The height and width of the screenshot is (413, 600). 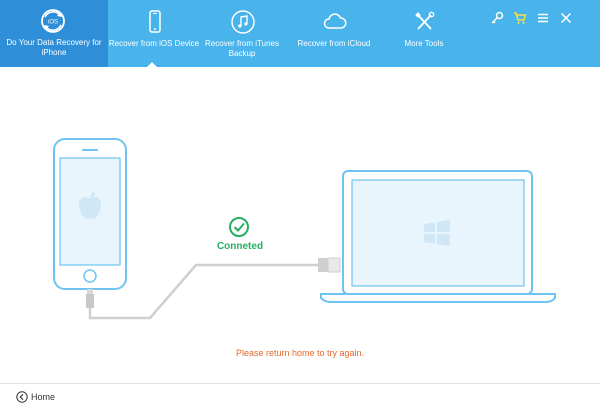 I want to click on footer-divider, so click(x=300, y=383).